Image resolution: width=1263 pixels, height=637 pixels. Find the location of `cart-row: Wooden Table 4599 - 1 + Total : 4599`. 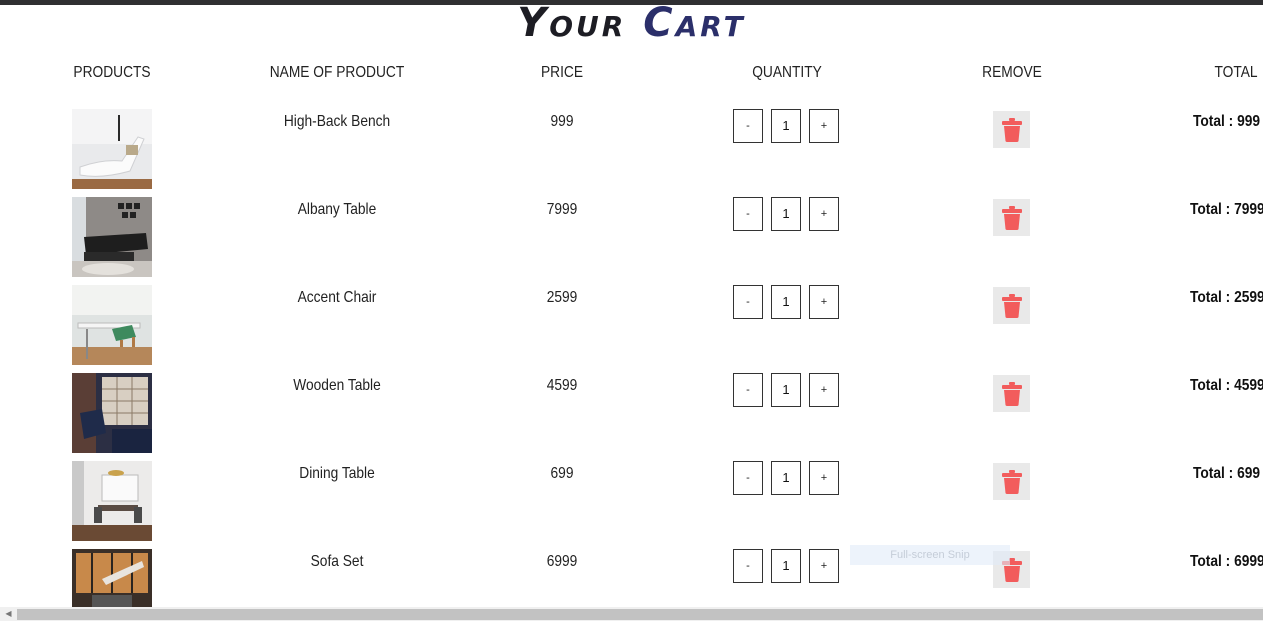

cart-row: Wooden Table 4599 - 1 + Total : 4599 is located at coordinates (631, 417).